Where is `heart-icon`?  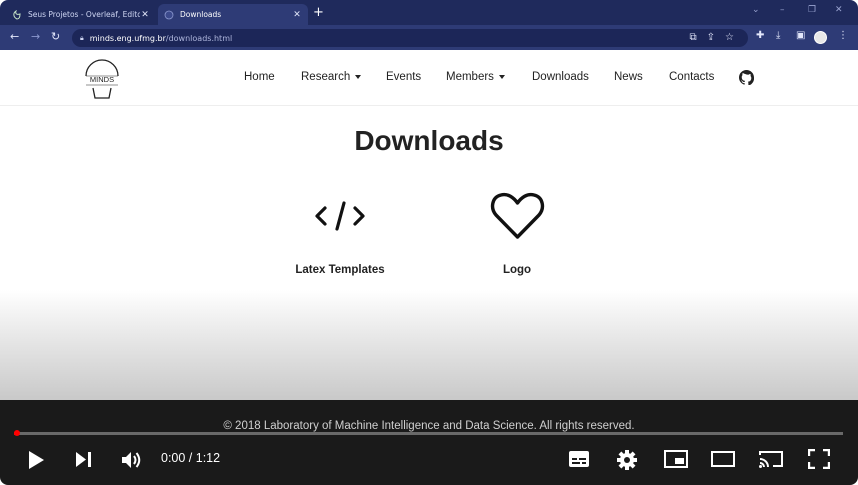 heart-icon is located at coordinates (517, 216).